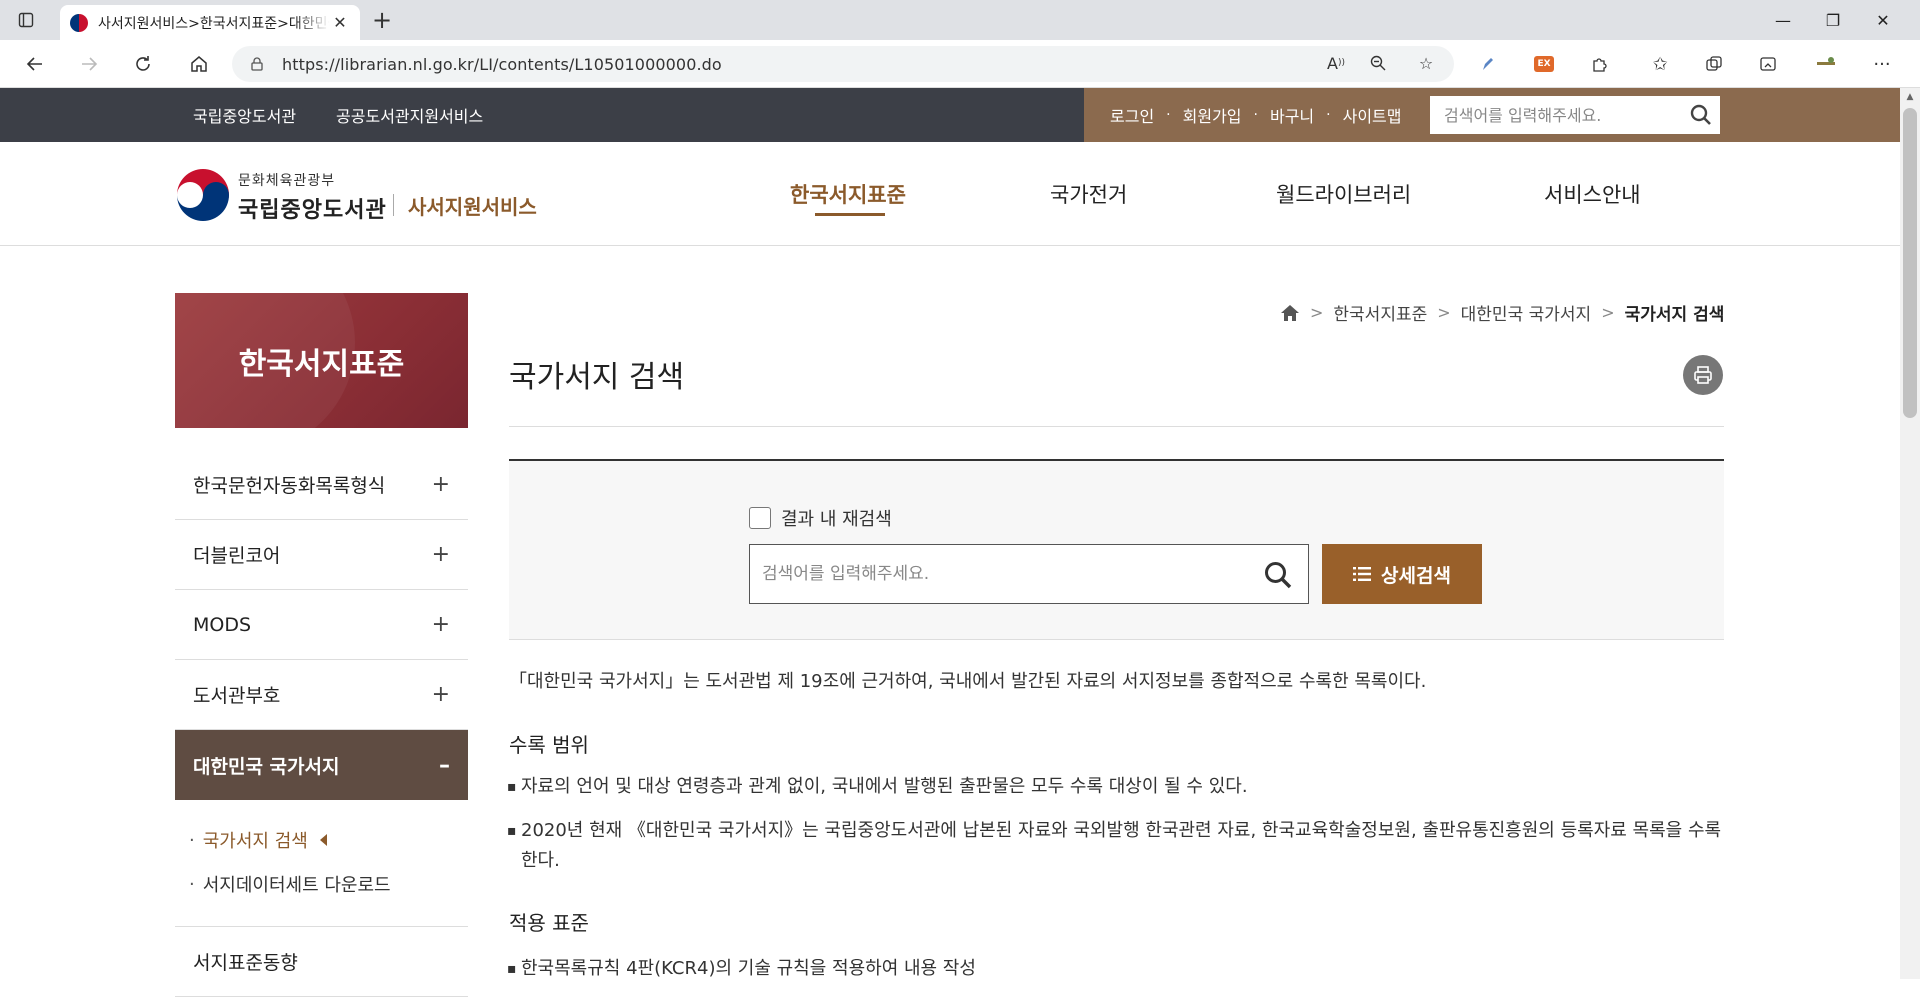 The height and width of the screenshot is (997, 1920). Describe the element at coordinates (1426, 63) in the screenshot. I see `favorite-add-icon: ☆` at that location.